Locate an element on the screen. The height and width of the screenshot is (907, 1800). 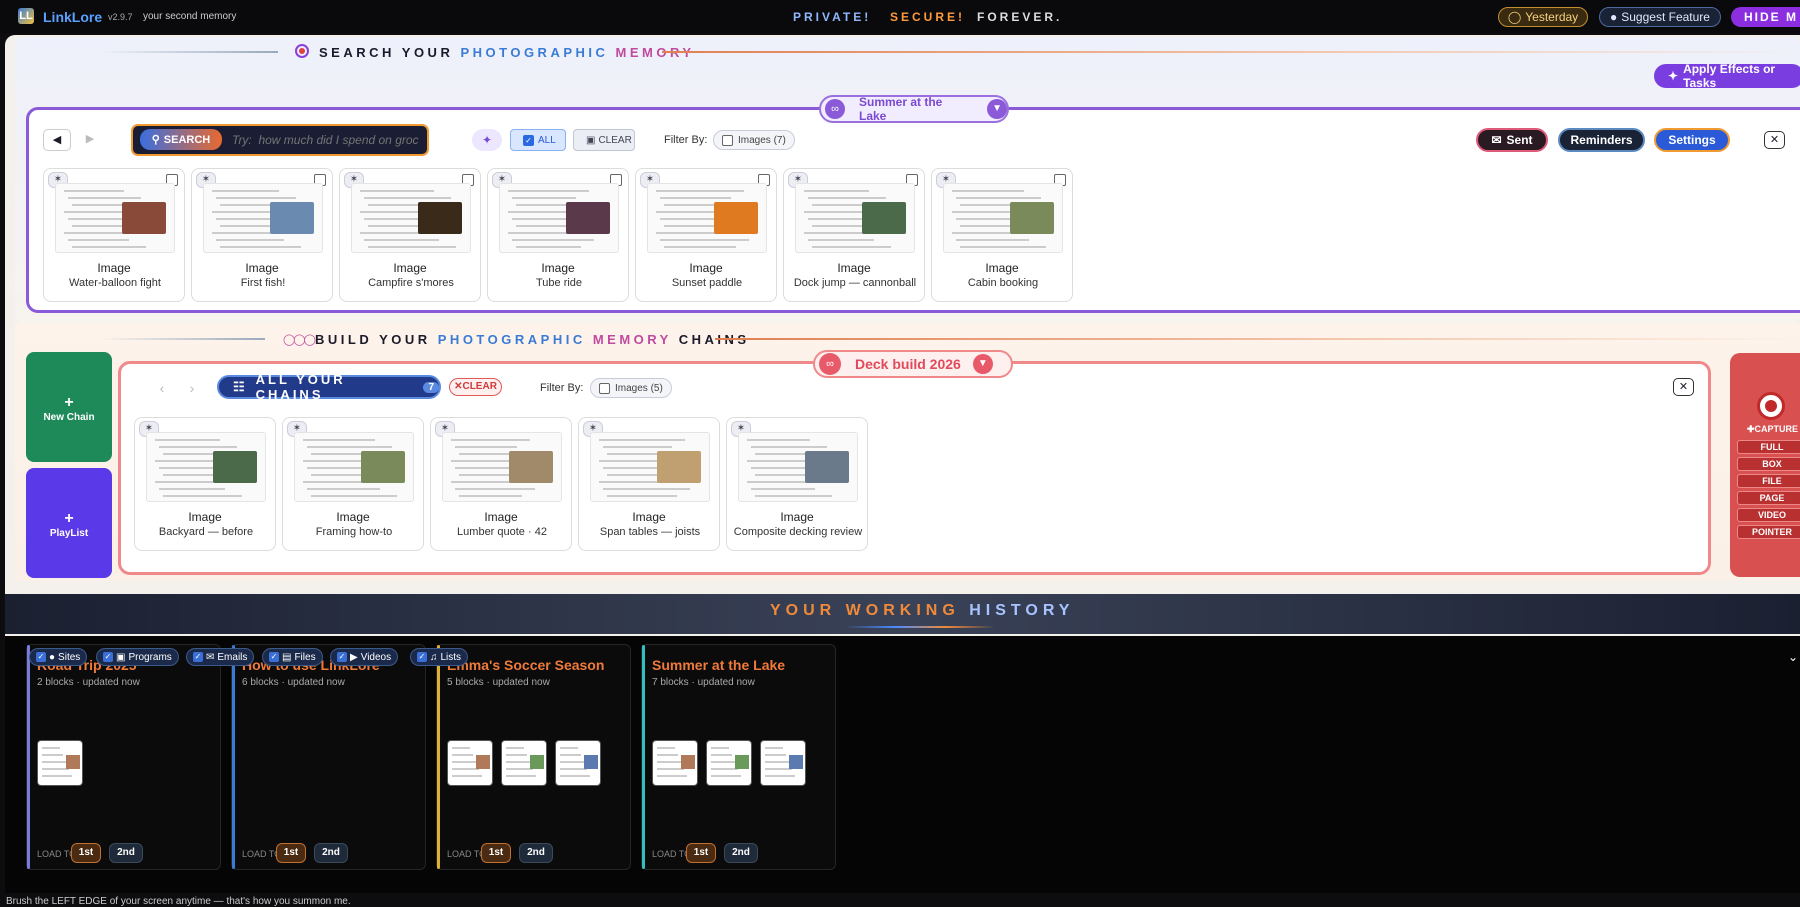
history-filter-chip: ✓ ✉ Emails is located at coordinates (220, 657).